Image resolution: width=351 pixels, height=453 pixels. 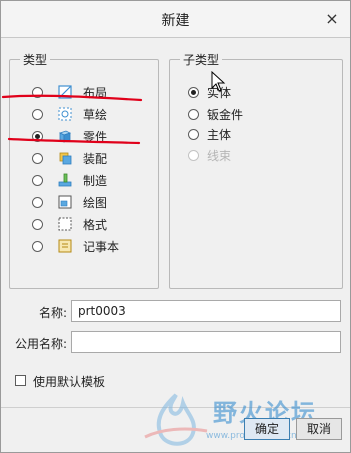 I want to click on type-radio-manufacturing, so click(x=37, y=180).